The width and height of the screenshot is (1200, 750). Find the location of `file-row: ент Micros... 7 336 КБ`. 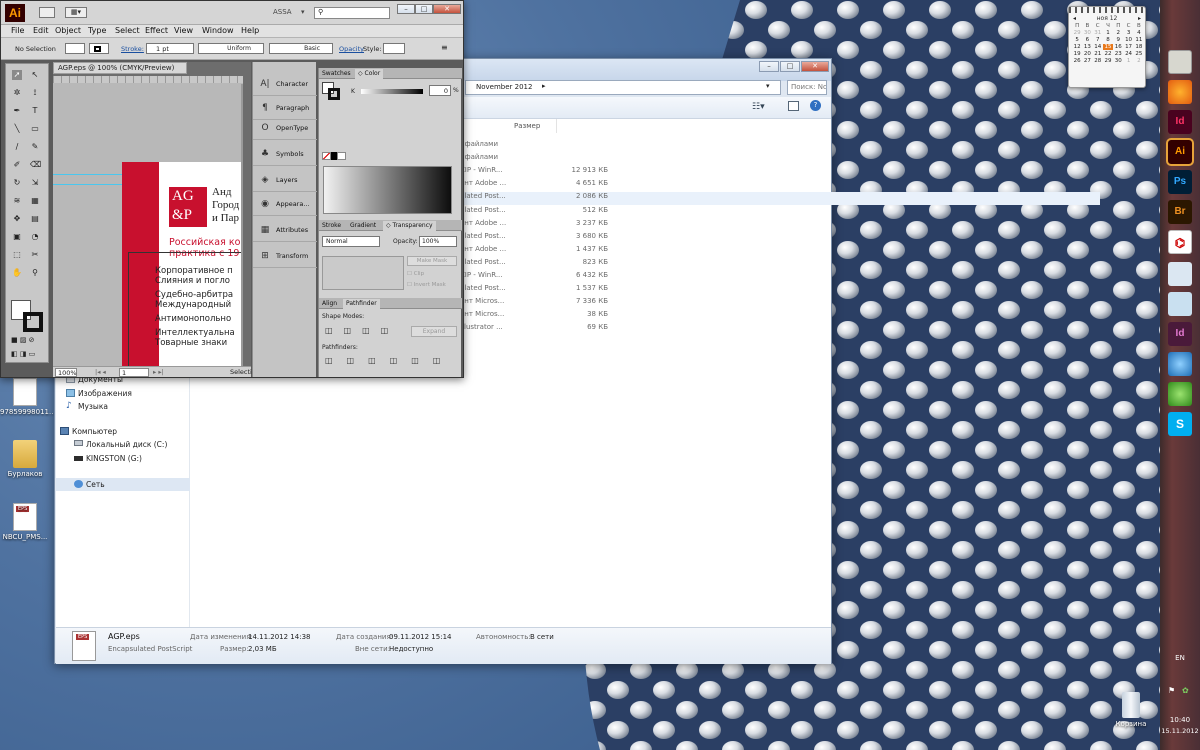

file-row: ент Micros... 7 336 КБ is located at coordinates (780, 303).